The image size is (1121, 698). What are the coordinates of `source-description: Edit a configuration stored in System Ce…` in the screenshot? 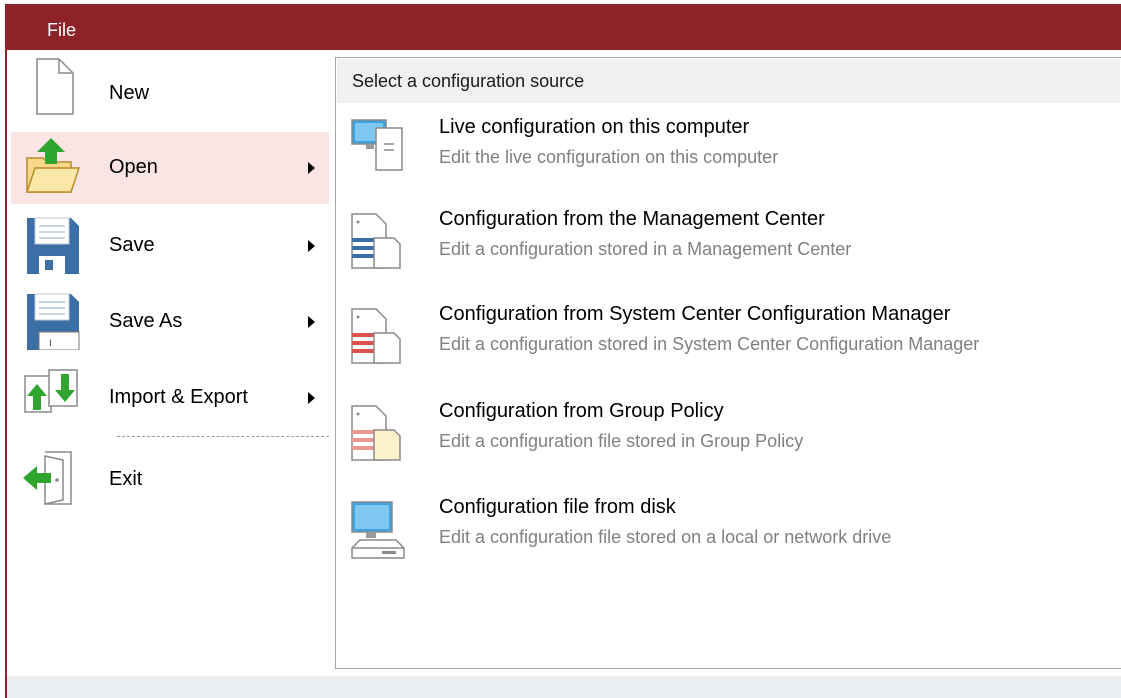 It's located at (709, 344).